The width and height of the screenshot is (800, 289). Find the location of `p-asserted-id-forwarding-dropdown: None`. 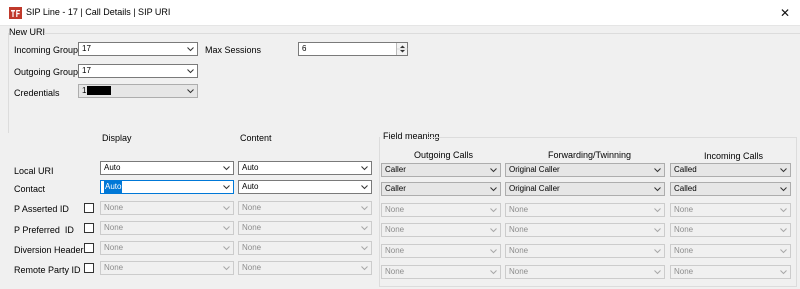

p-asserted-id-forwarding-dropdown: None is located at coordinates (585, 210).